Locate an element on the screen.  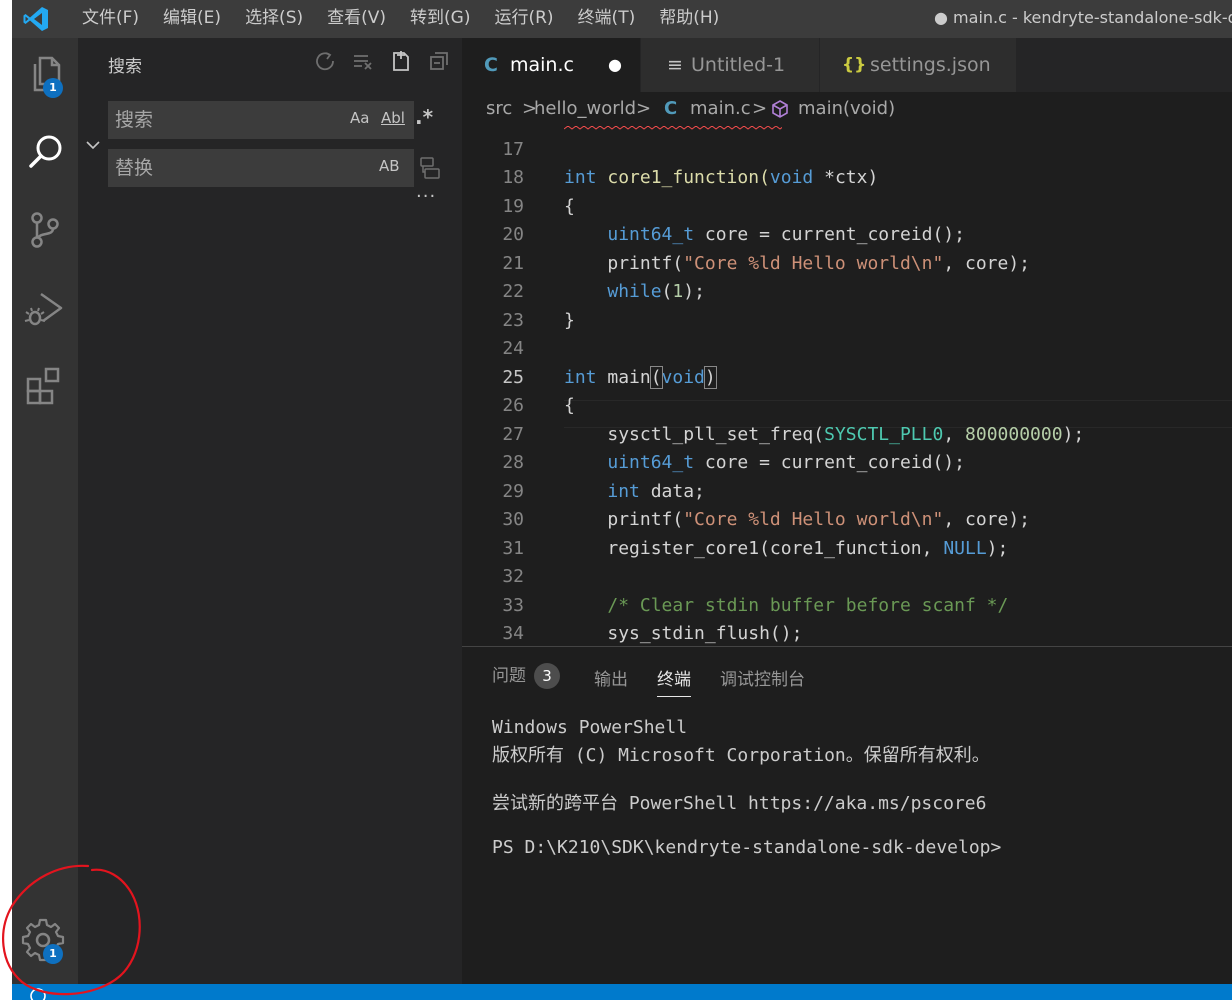
tab-untitled-1: ≡ Untitled-1 is located at coordinates (730, 65).